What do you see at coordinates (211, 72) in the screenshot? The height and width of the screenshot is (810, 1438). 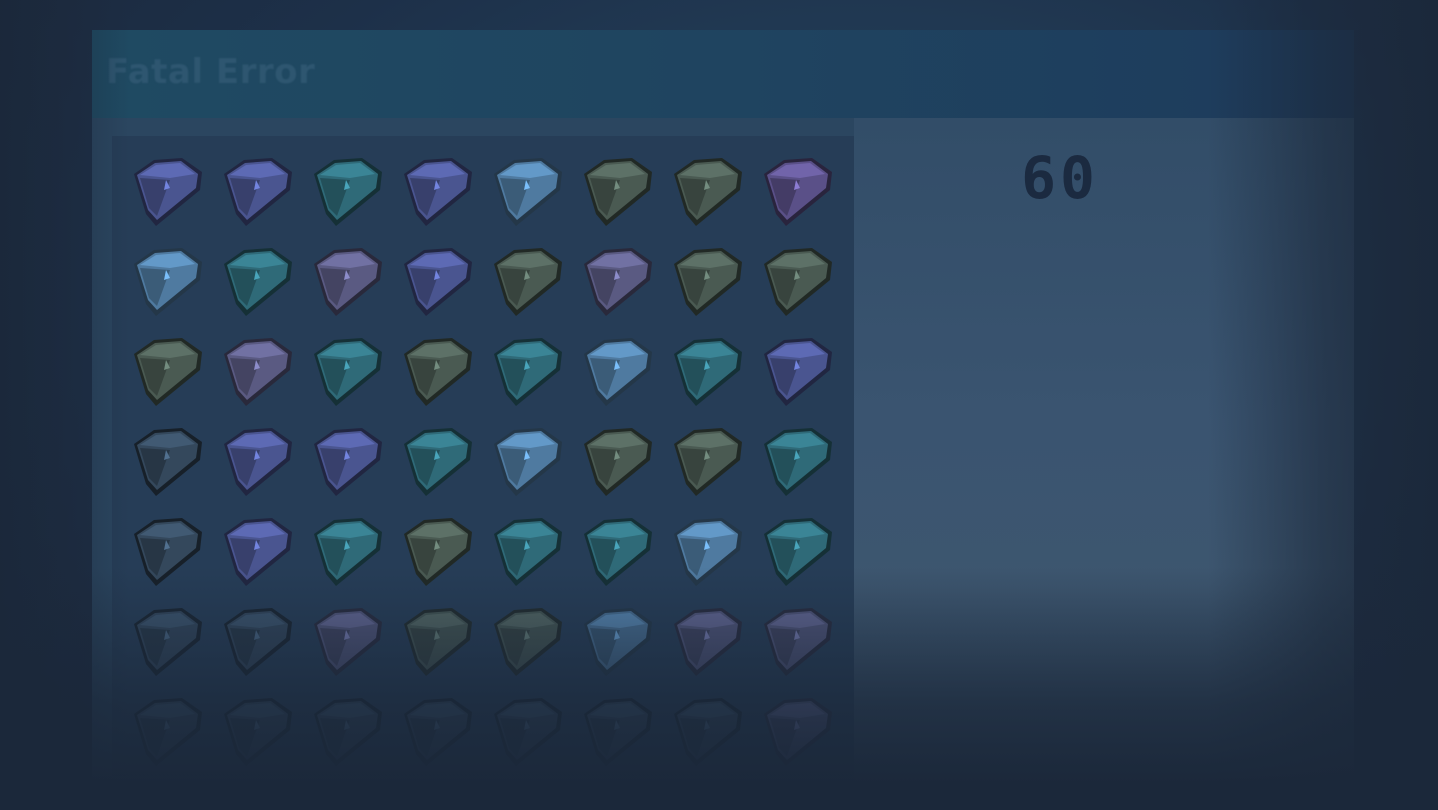 I see `window-title: Fatal Error` at bounding box center [211, 72].